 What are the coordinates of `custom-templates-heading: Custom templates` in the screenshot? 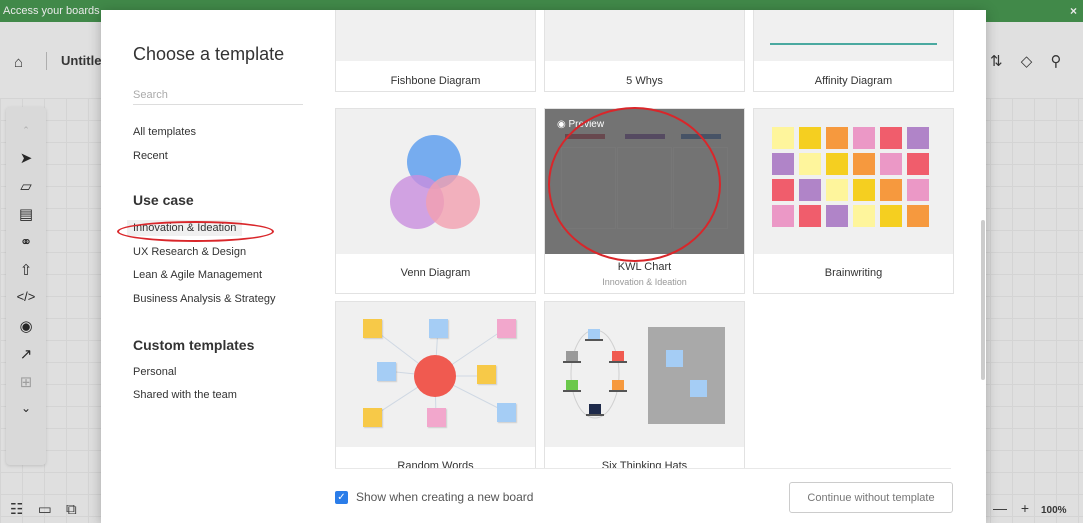 It's located at (194, 345).